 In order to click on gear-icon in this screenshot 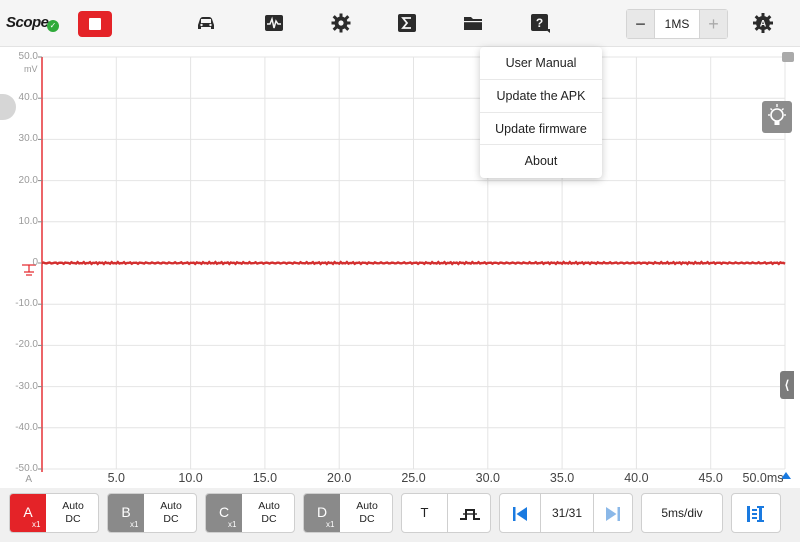, I will do `click(341, 23)`.